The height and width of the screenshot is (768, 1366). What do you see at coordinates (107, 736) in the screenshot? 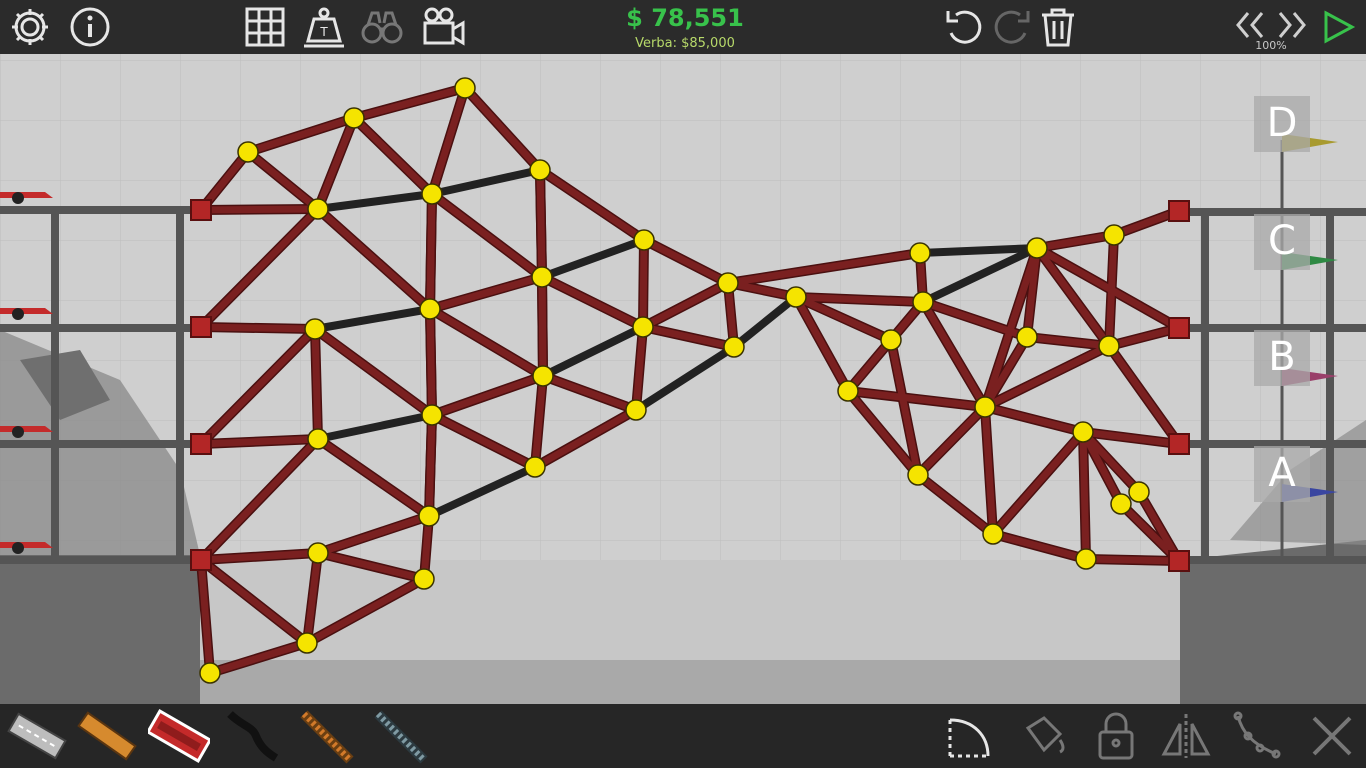
I see `material-wood` at bounding box center [107, 736].